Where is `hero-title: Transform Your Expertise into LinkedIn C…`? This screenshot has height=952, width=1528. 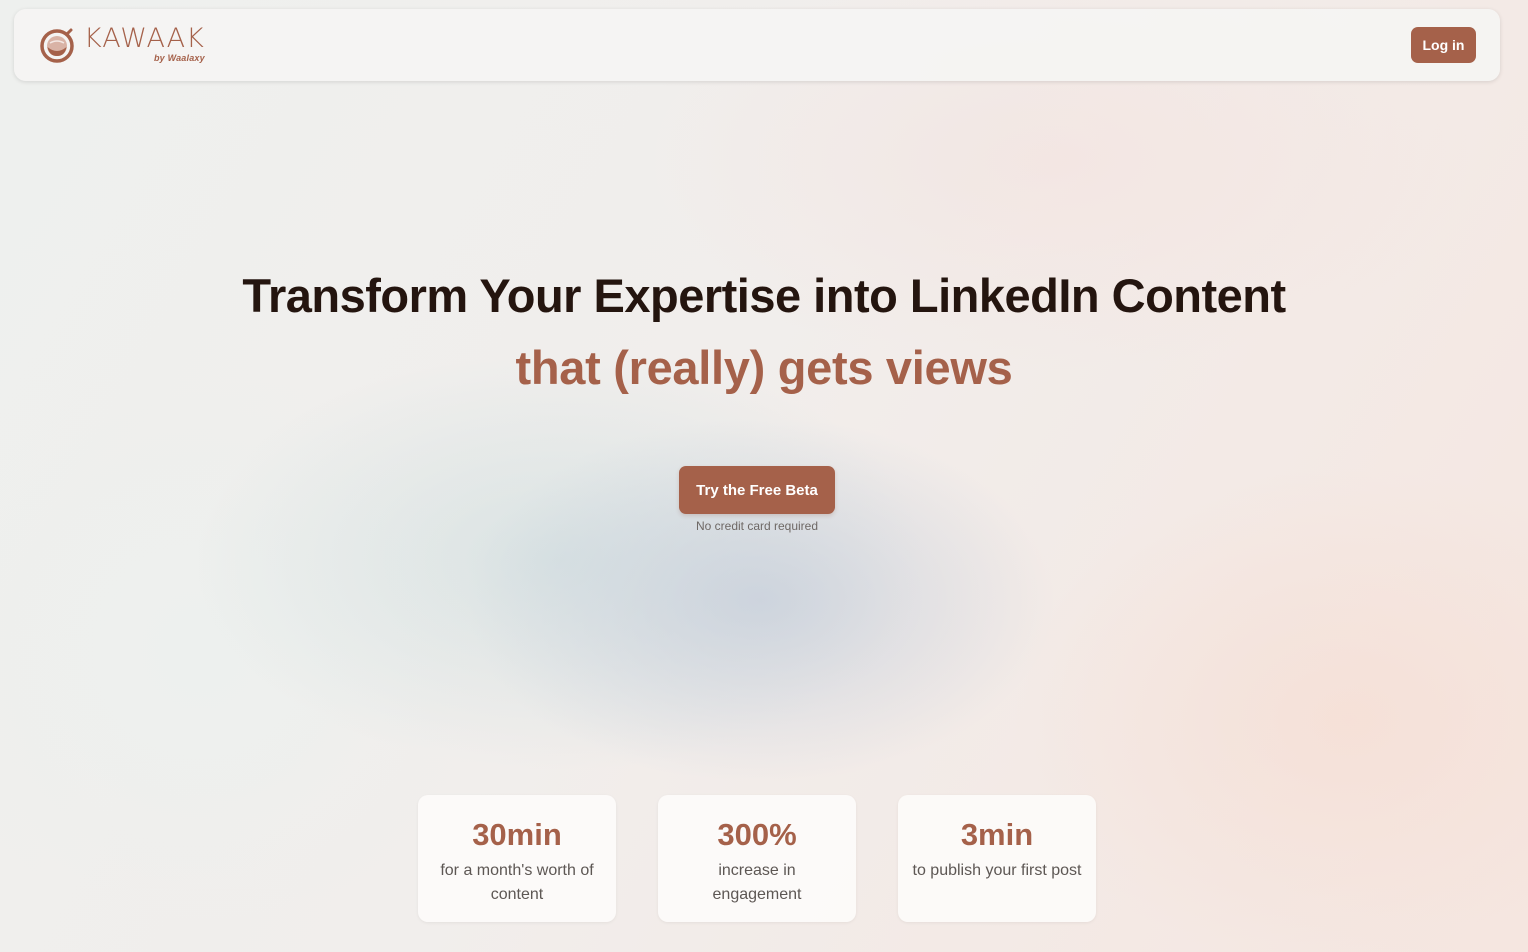
hero-title: Transform Your Expertise into LinkedIn C… is located at coordinates (764, 295).